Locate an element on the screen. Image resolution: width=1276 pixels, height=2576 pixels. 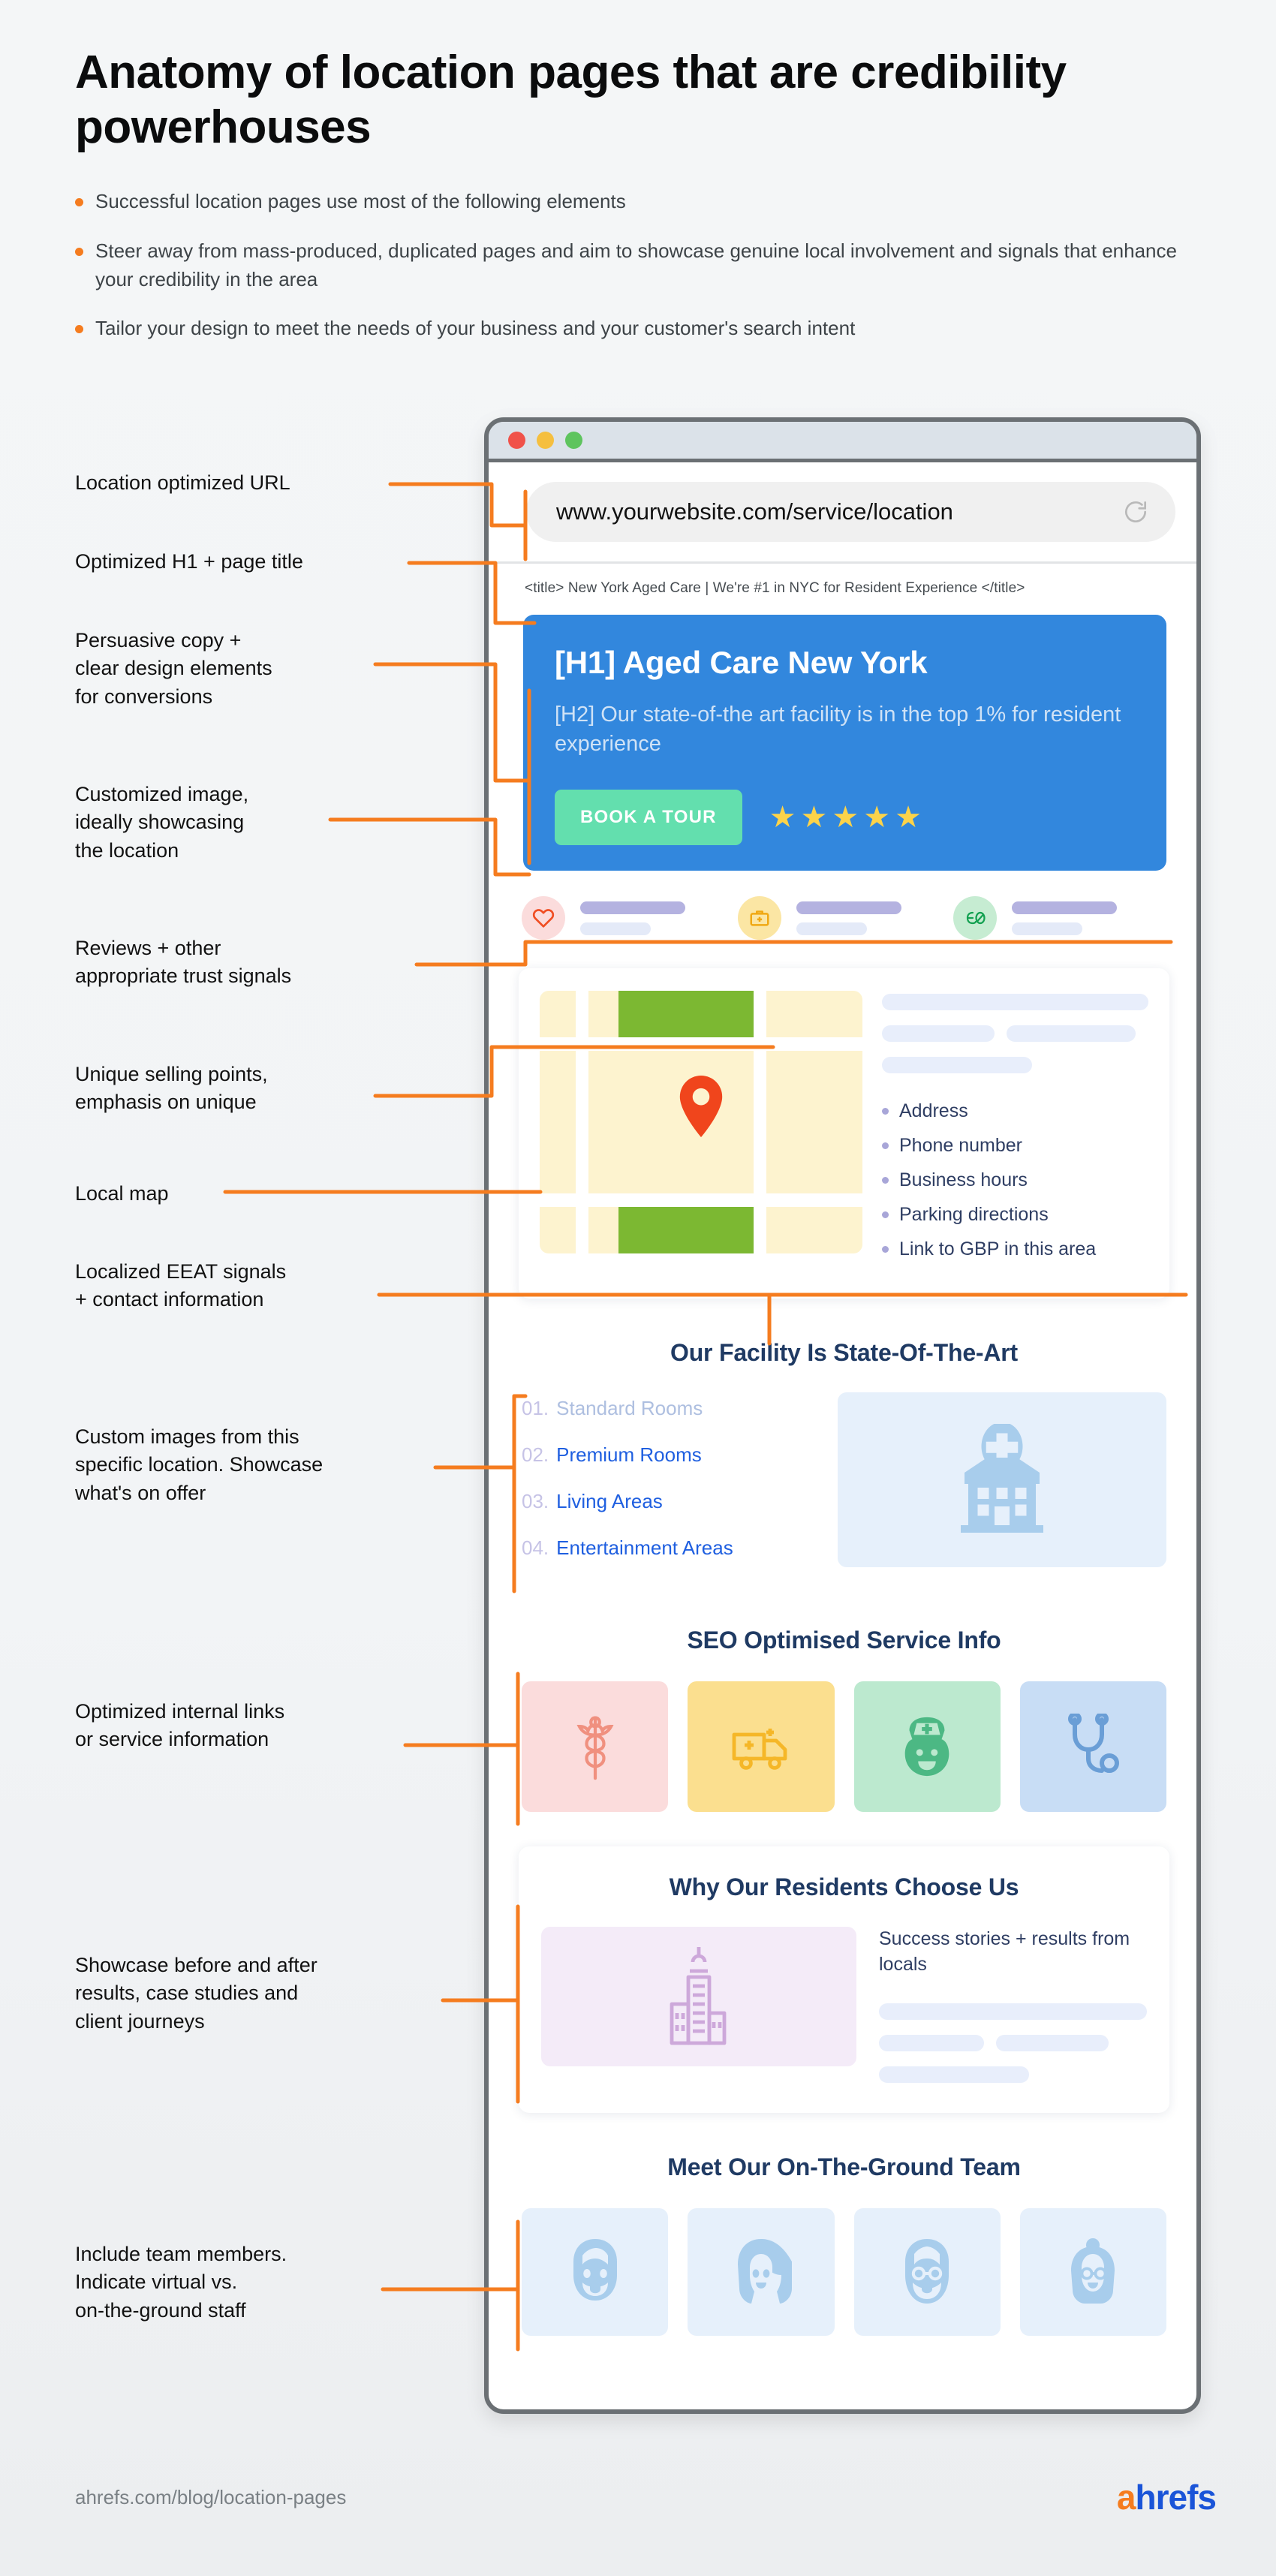
why-text: Success stories + results from locals is located at coordinates (1004, 1951).